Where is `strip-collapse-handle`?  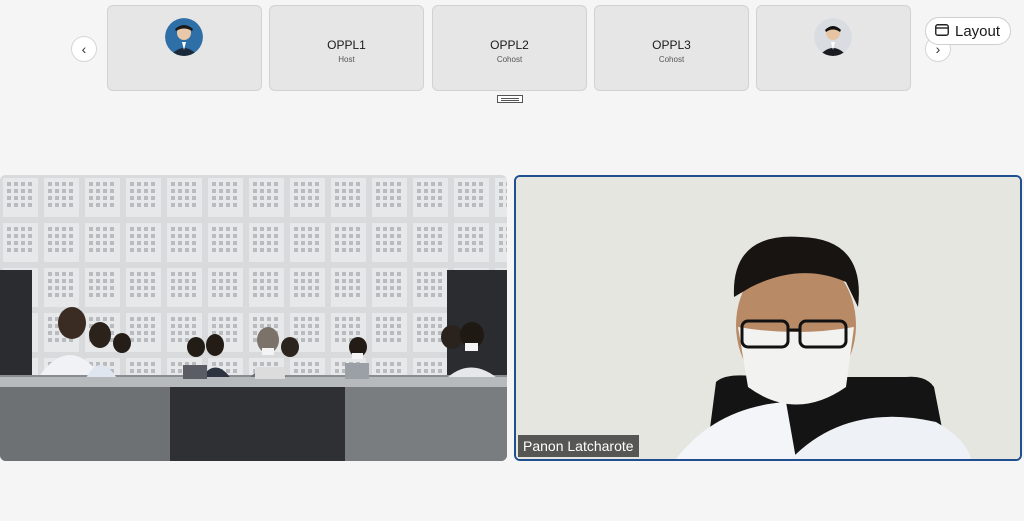
strip-collapse-handle is located at coordinates (510, 99).